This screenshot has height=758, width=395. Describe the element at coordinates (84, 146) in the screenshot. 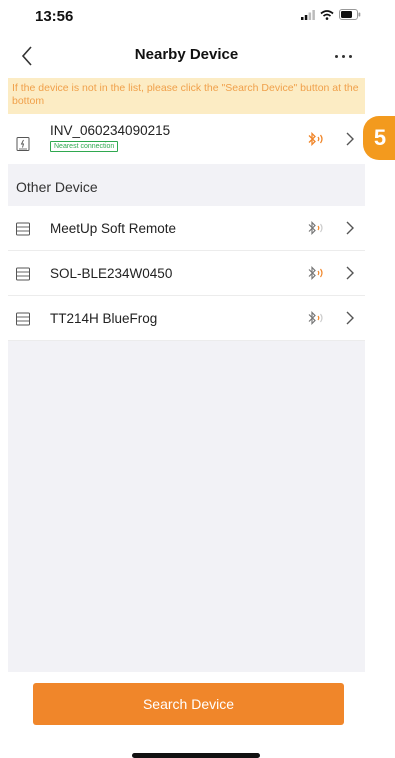

I see `nearest-connection-badge: Nearest connection` at that location.